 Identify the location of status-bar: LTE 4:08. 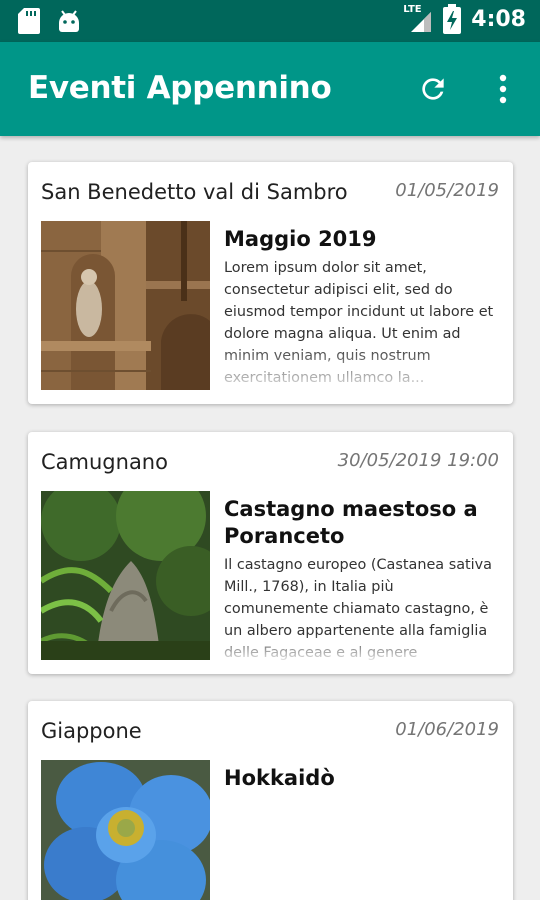
(270, 21).